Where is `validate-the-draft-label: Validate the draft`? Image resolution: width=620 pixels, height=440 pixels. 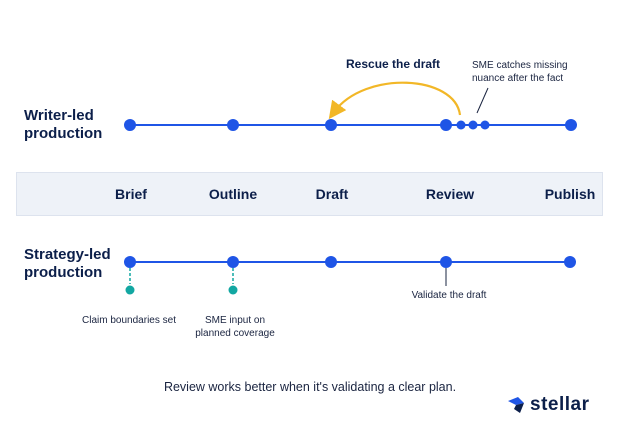
validate-the-draft-label: Validate the draft is located at coordinates (449, 295).